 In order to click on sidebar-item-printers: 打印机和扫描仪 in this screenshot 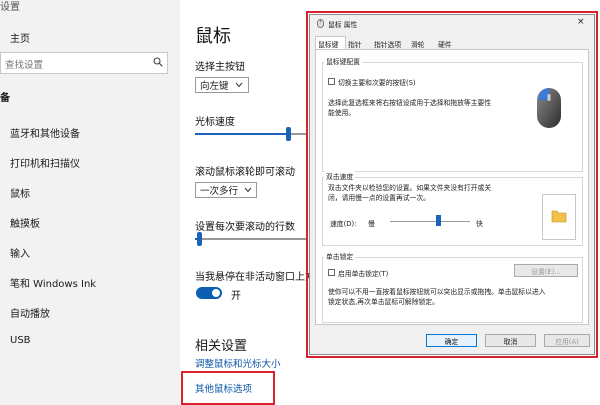, I will do `click(45, 162)`.